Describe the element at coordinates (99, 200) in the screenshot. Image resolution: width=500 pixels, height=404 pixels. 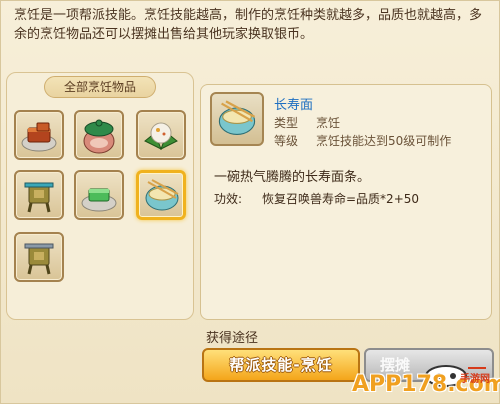
I see `green-tofu-icon` at that location.